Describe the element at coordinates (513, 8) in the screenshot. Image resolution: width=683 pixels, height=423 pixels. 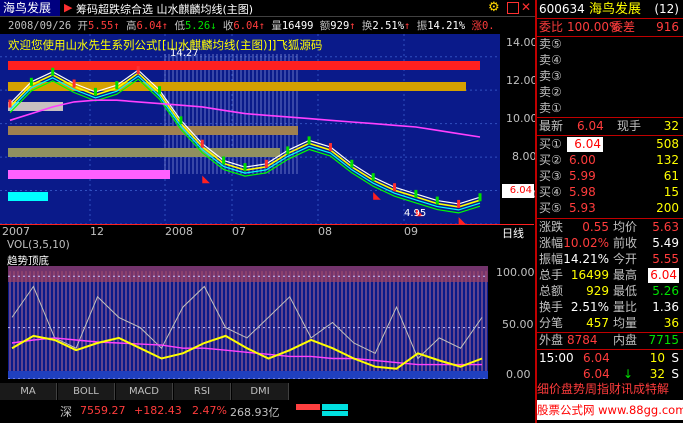
I see `restore-icon` at that location.